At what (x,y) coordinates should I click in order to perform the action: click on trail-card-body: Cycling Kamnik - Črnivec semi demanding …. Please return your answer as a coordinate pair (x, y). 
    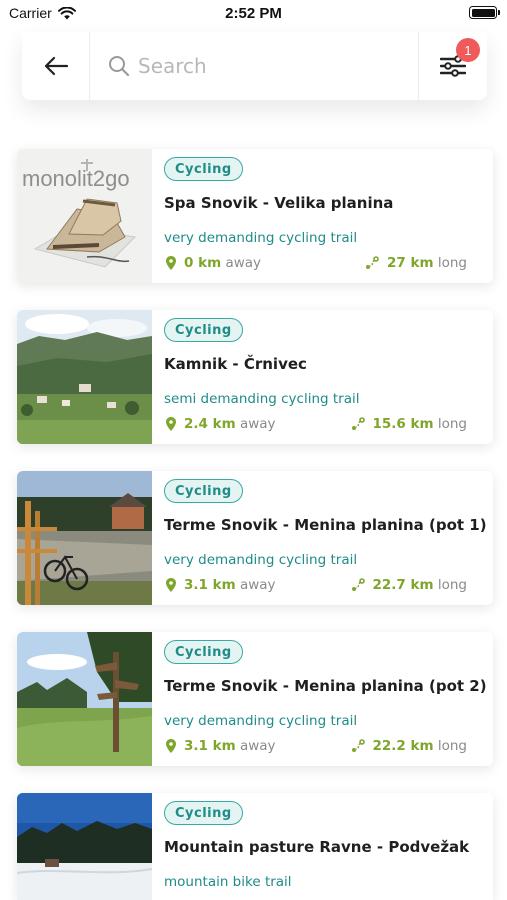
    Looking at the image, I should click on (321, 377).